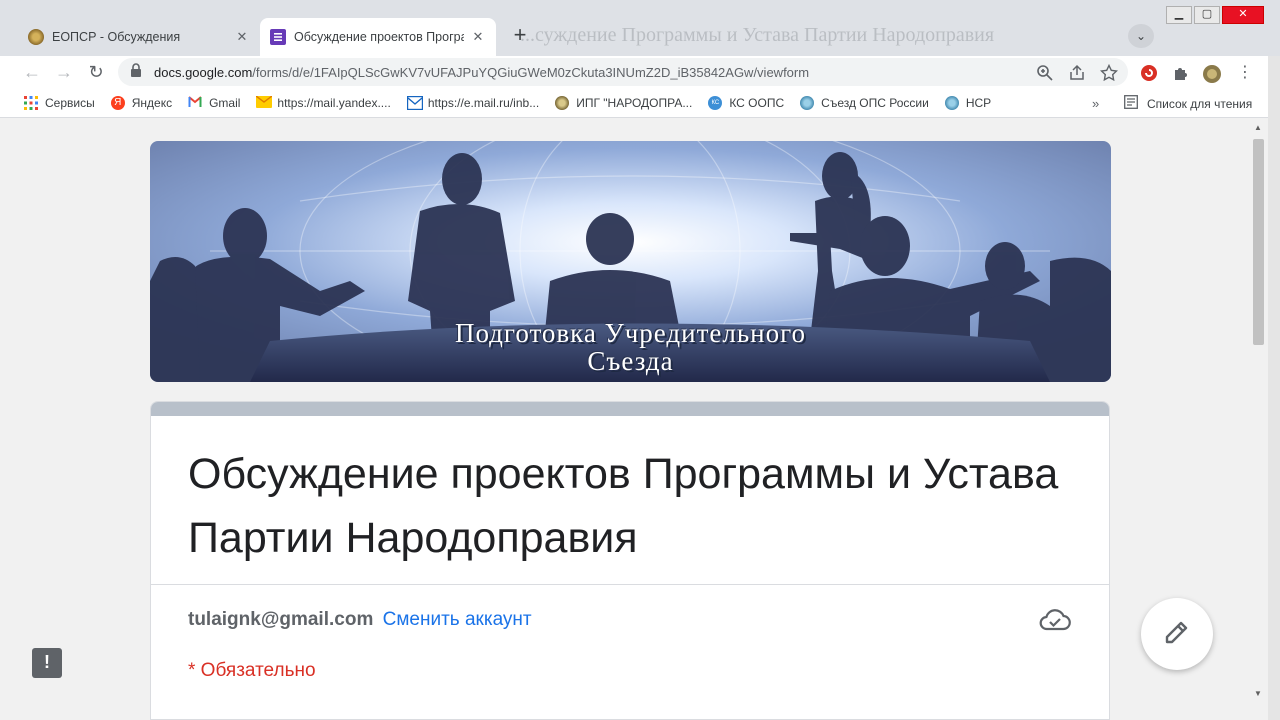 The width and height of the screenshot is (1280, 720). Describe the element at coordinates (1211, 73) in the screenshot. I see `profile-avatar-icon` at that location.